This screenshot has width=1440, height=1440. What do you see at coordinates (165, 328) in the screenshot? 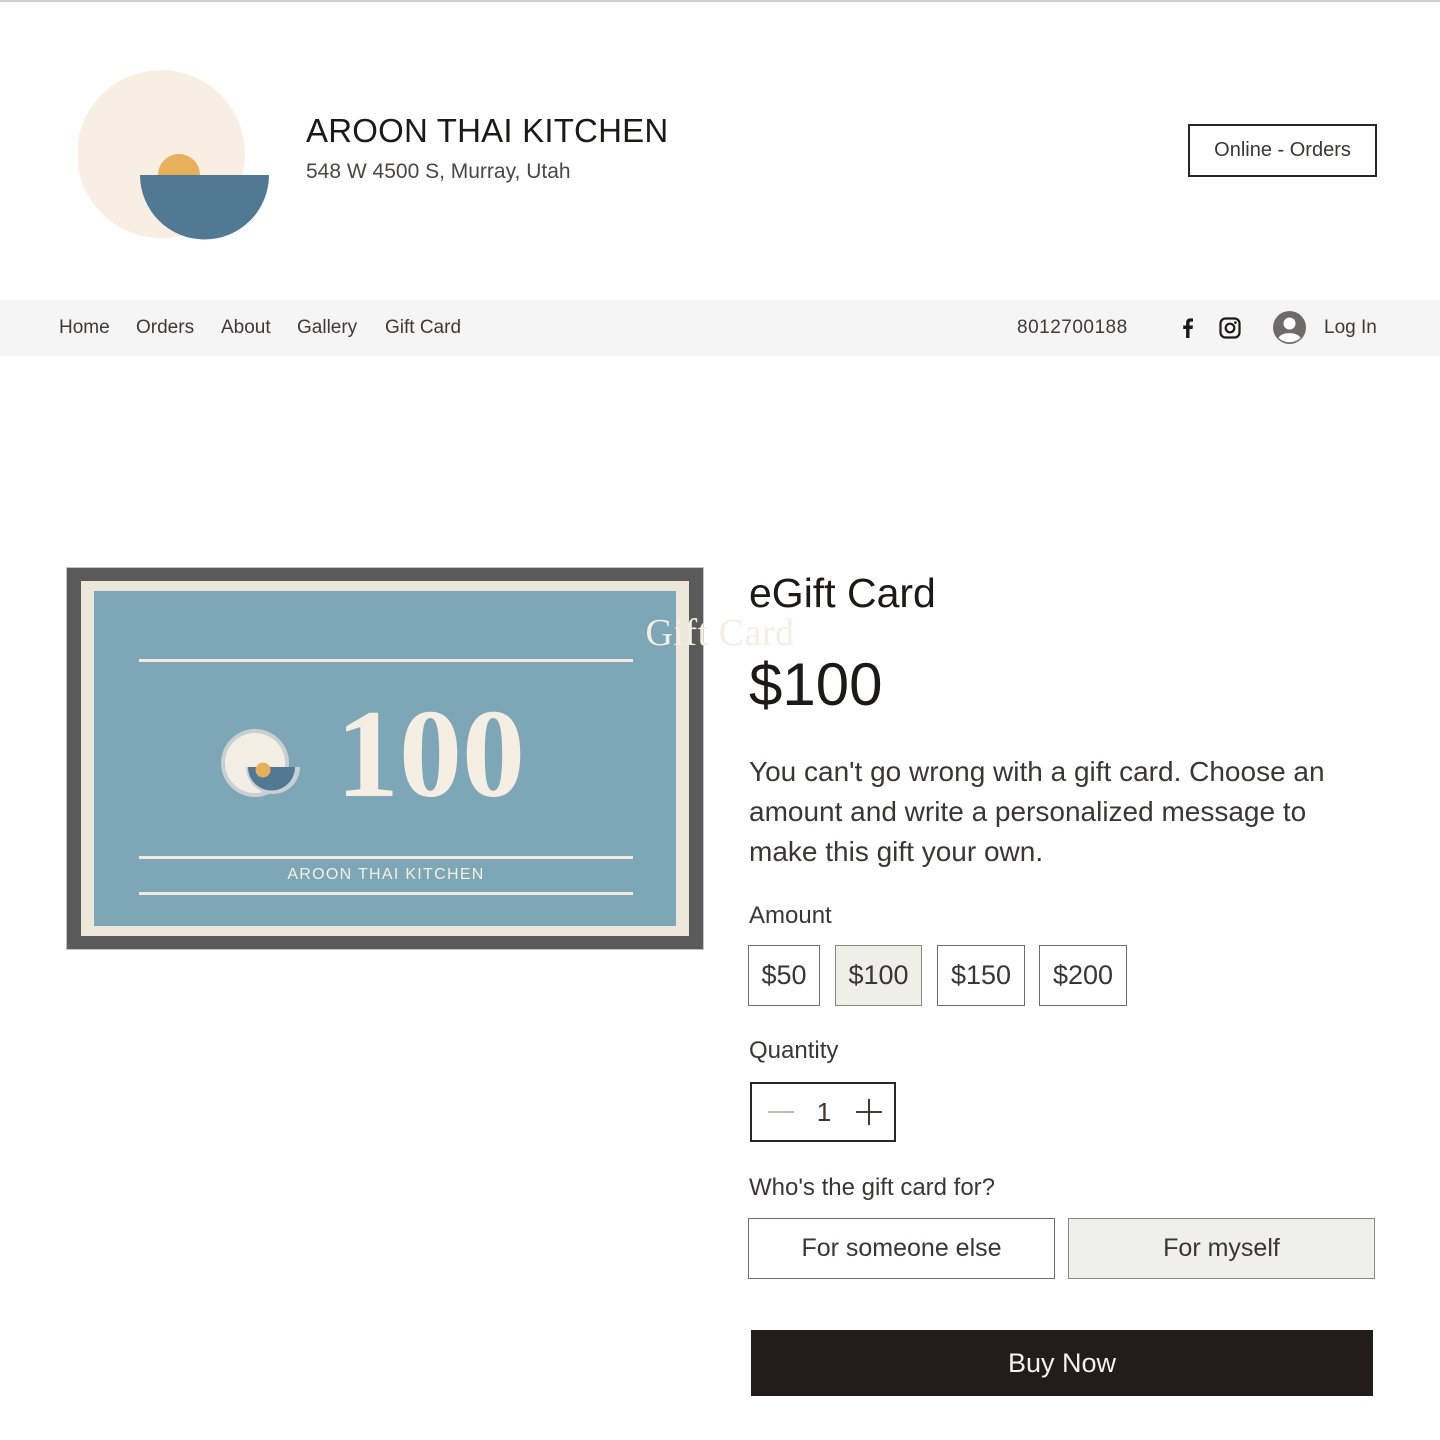
I see `nav-item-orders: Orders` at bounding box center [165, 328].